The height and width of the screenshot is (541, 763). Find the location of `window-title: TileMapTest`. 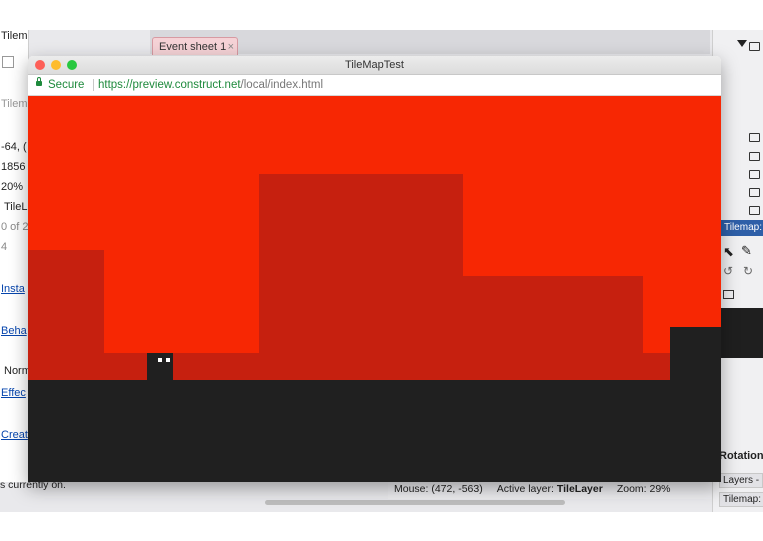

window-title: TileMapTest is located at coordinates (374, 65).